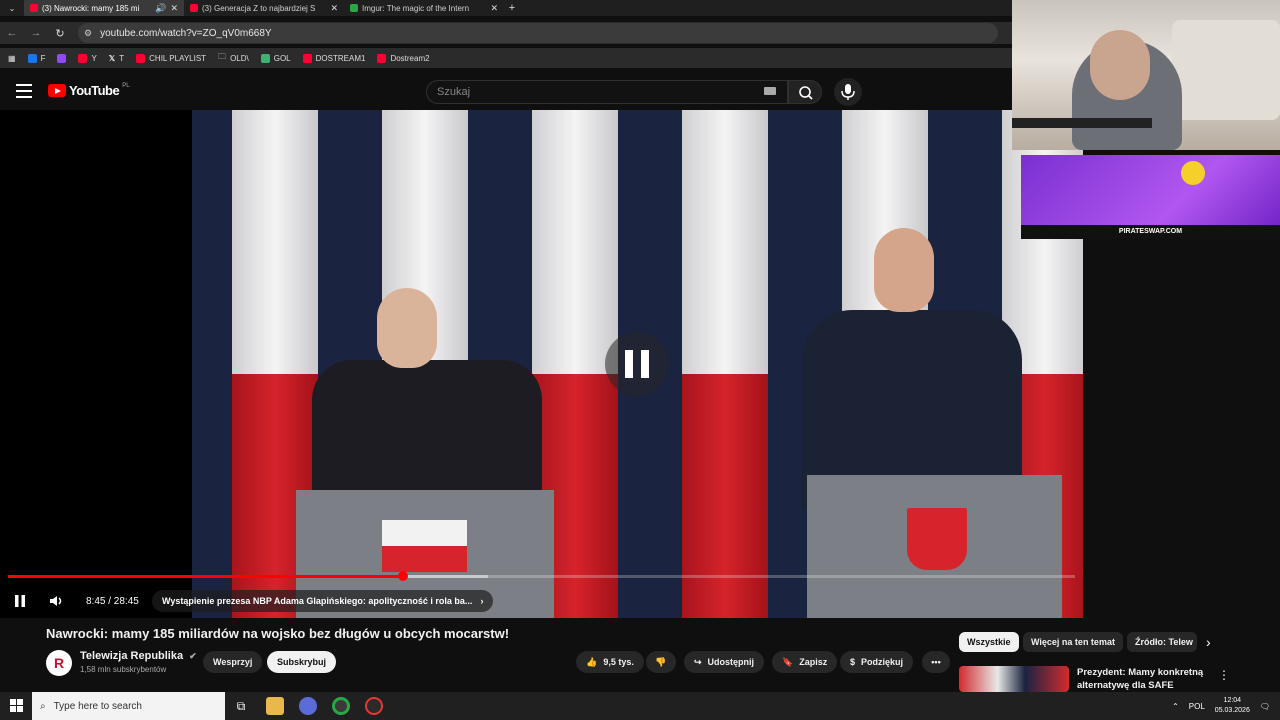 This screenshot has width=1280, height=720. Describe the element at coordinates (128, 706) in the screenshot. I see `taskbar-search: ⌕ Type here to search` at that location.